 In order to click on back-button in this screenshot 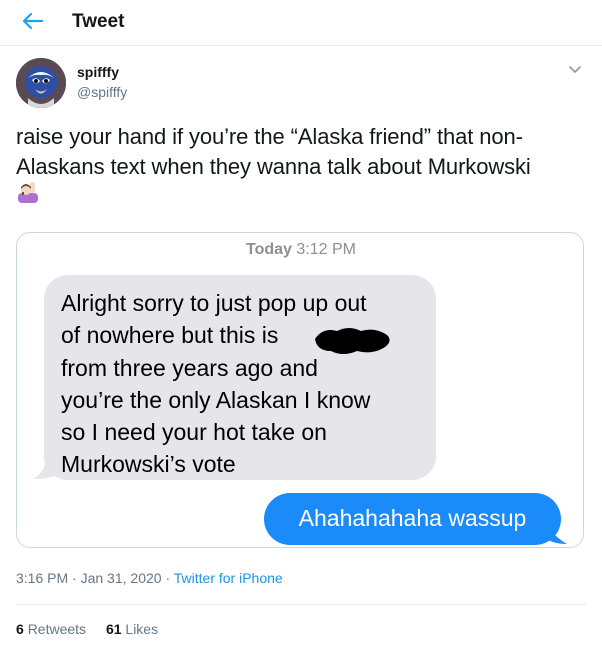, I will do `click(33, 21)`.